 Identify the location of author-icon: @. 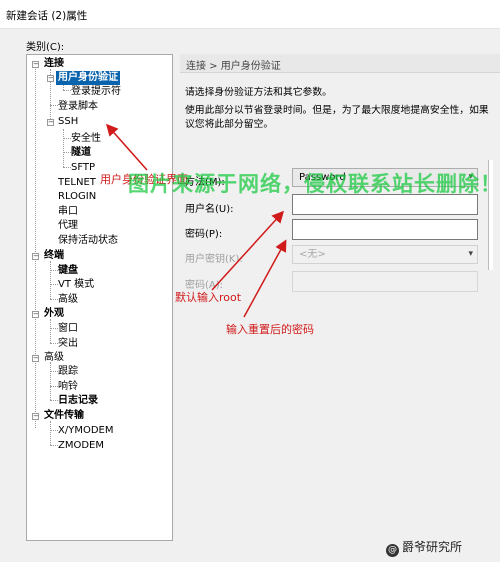
(392, 550).